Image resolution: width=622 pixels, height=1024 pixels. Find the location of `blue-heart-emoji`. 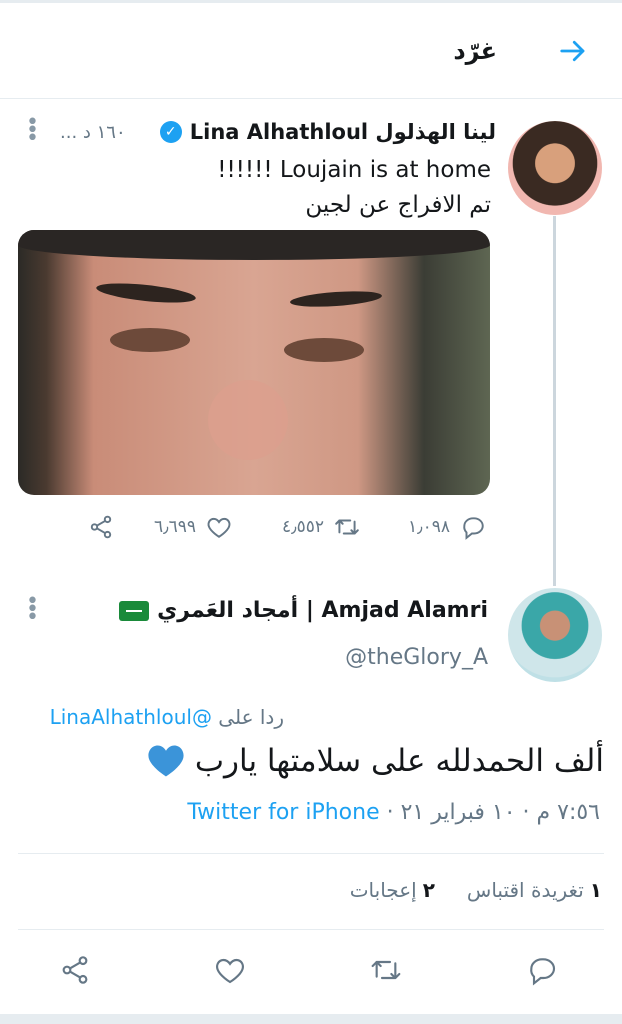

blue-heart-emoji is located at coordinates (166, 761).